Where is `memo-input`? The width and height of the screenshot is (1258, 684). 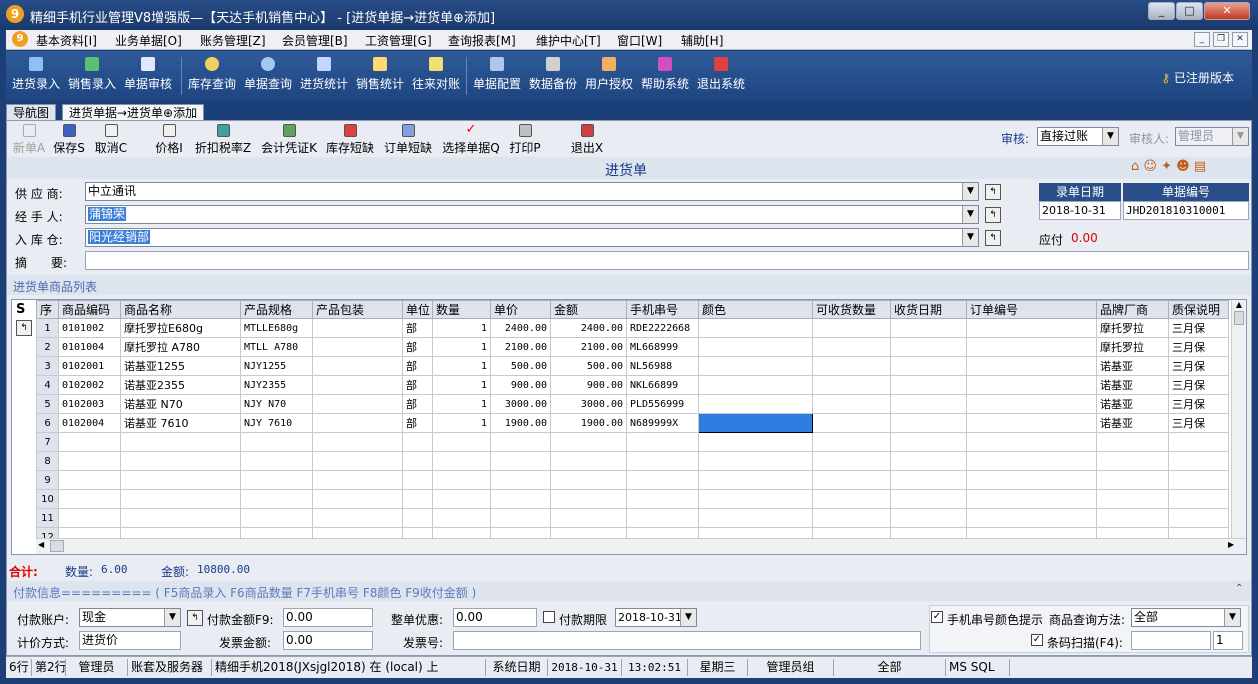 memo-input is located at coordinates (667, 260).